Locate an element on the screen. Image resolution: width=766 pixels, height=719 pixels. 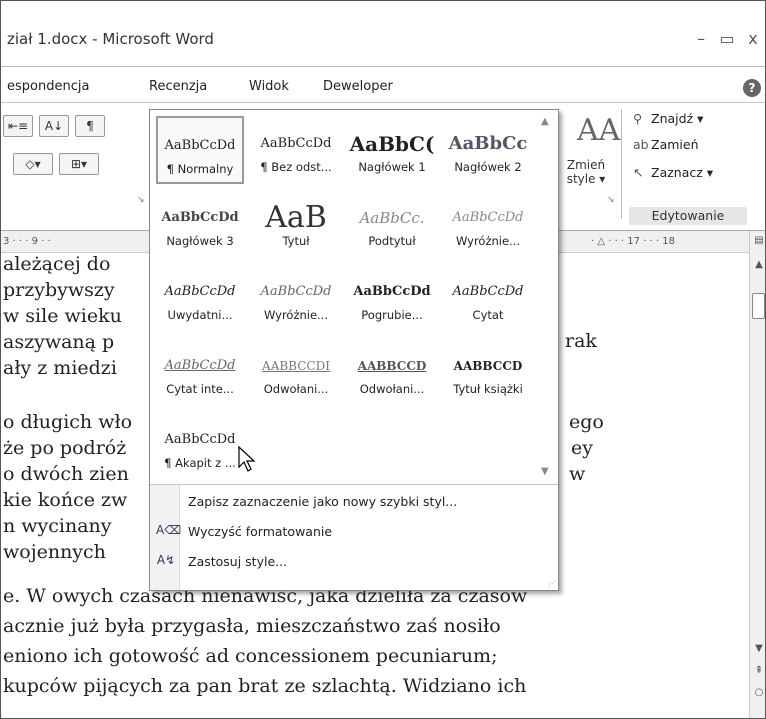
tab-widok: Widok is located at coordinates (269, 86).